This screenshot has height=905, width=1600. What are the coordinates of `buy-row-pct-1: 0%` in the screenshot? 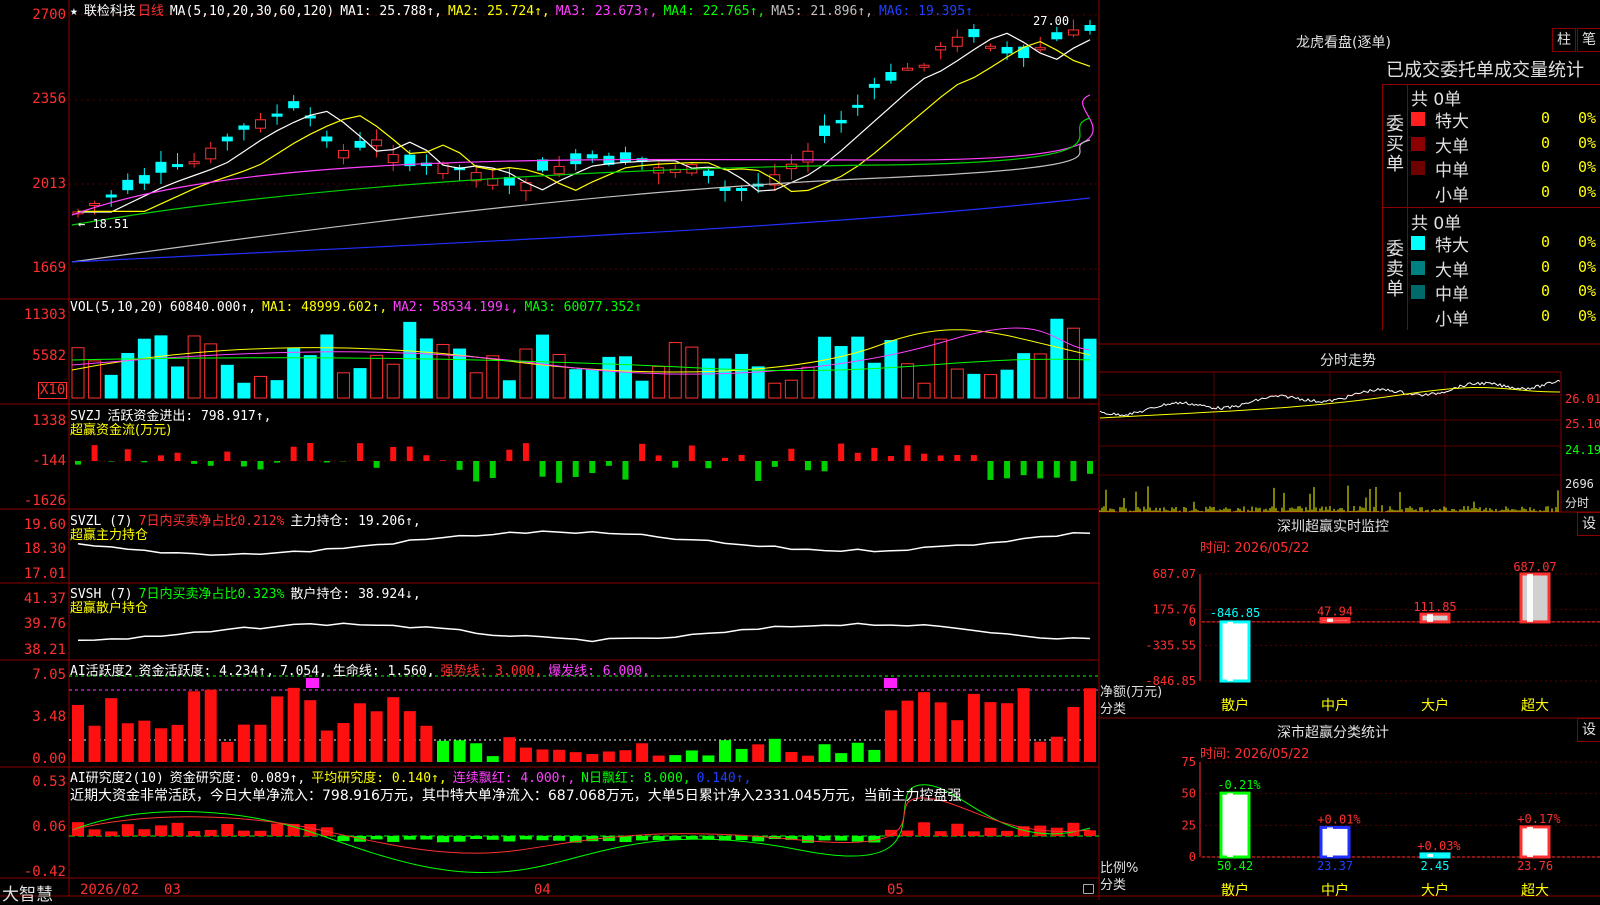 It's located at (1587, 143).